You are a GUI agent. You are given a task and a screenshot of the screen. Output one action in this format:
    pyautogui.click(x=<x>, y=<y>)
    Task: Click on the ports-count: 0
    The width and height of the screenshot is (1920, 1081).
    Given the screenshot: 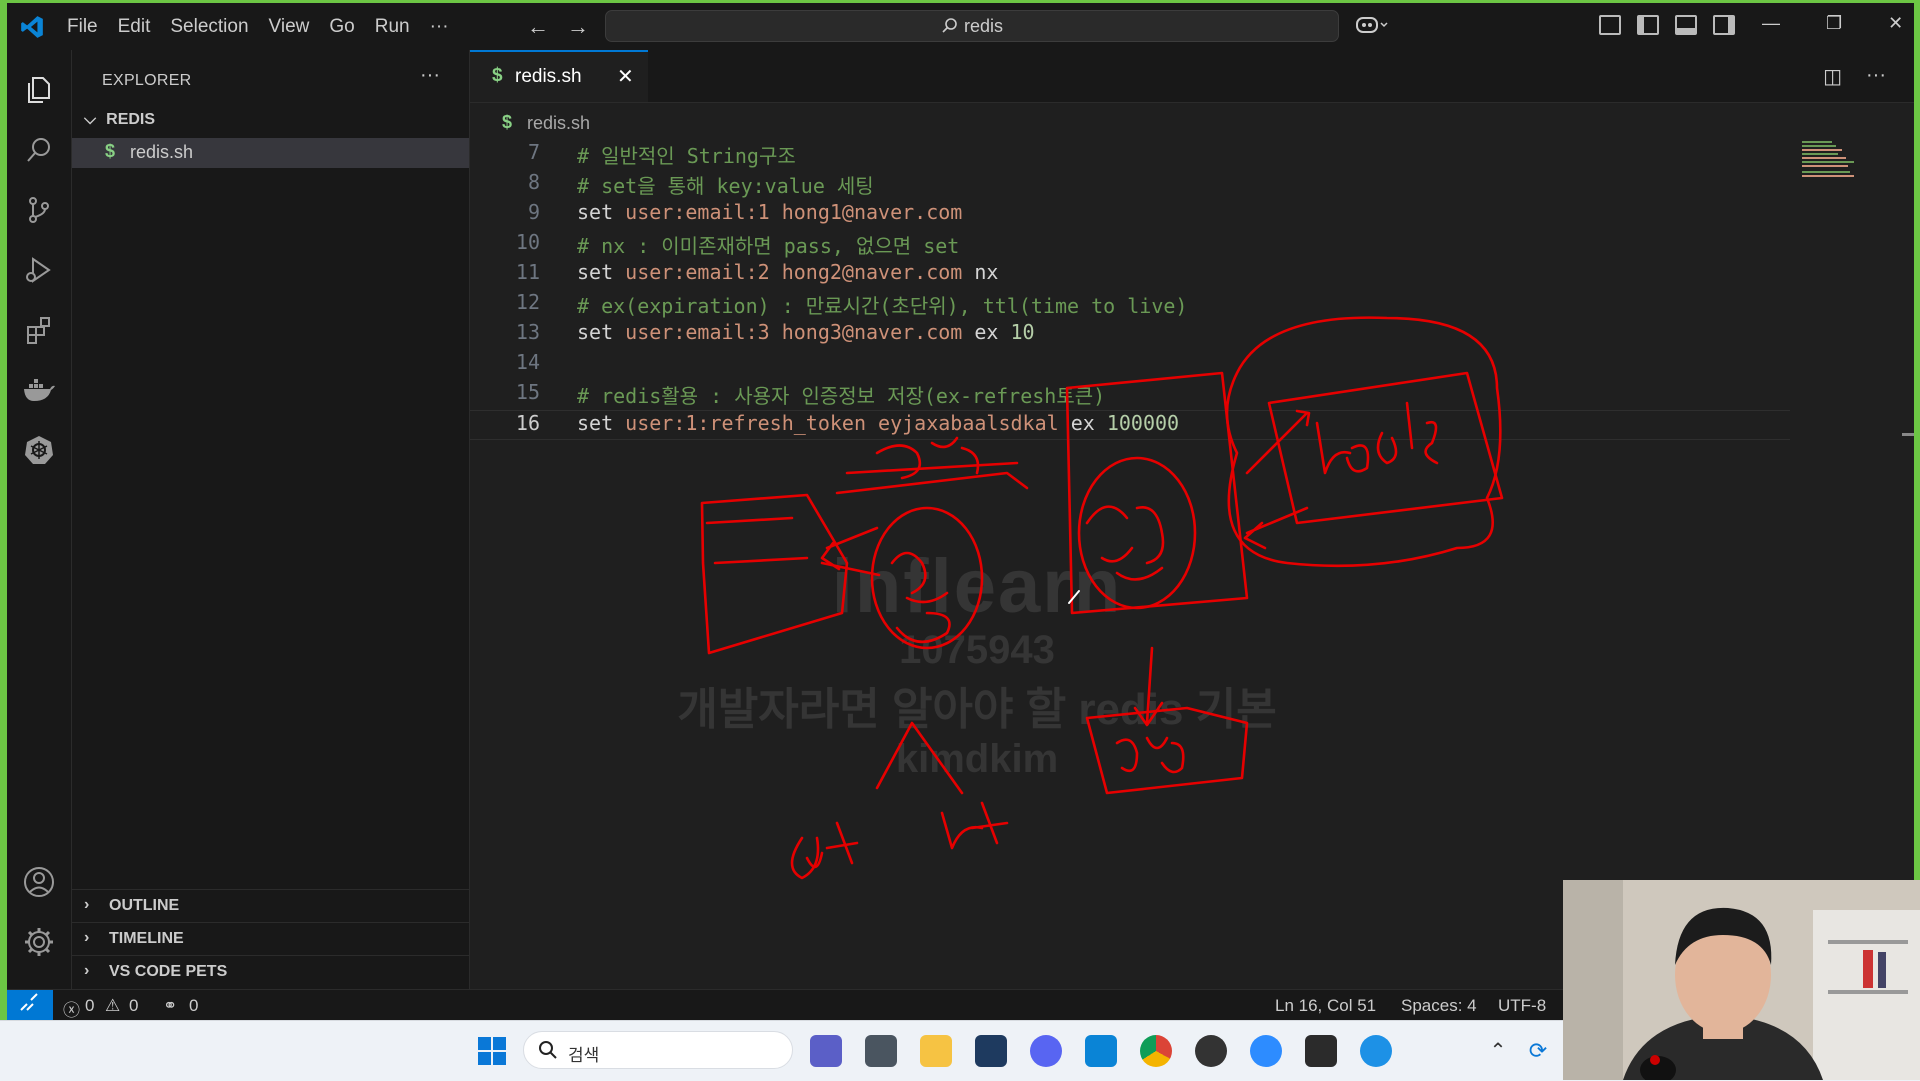 What is the action you would take?
    pyautogui.click(x=193, y=1006)
    